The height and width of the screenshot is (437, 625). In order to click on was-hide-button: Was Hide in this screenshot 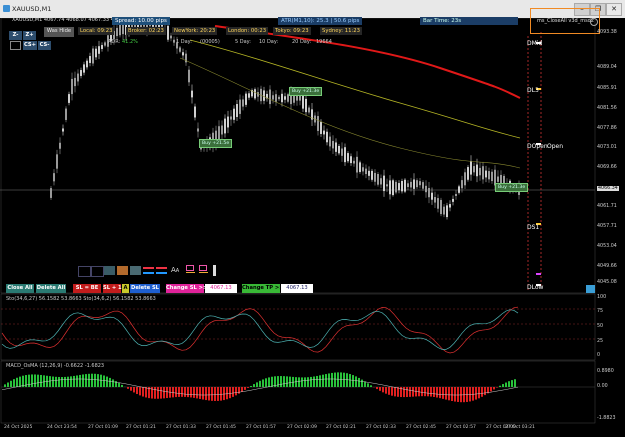, I will do `click(59, 32)`.